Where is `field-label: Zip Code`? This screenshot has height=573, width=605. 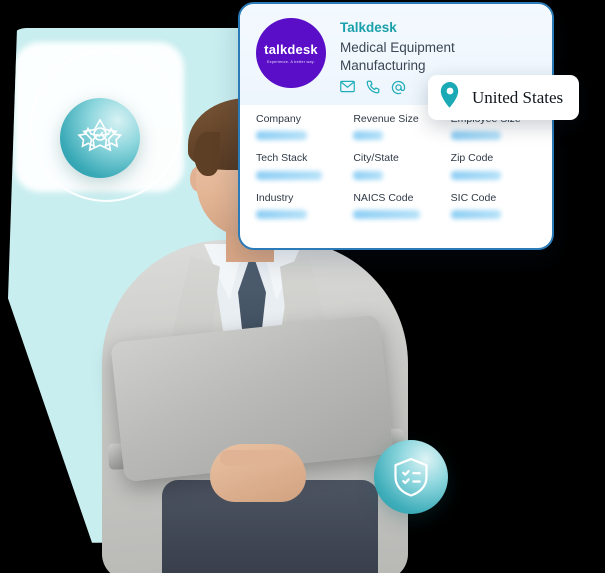 field-label: Zip Code is located at coordinates (472, 158).